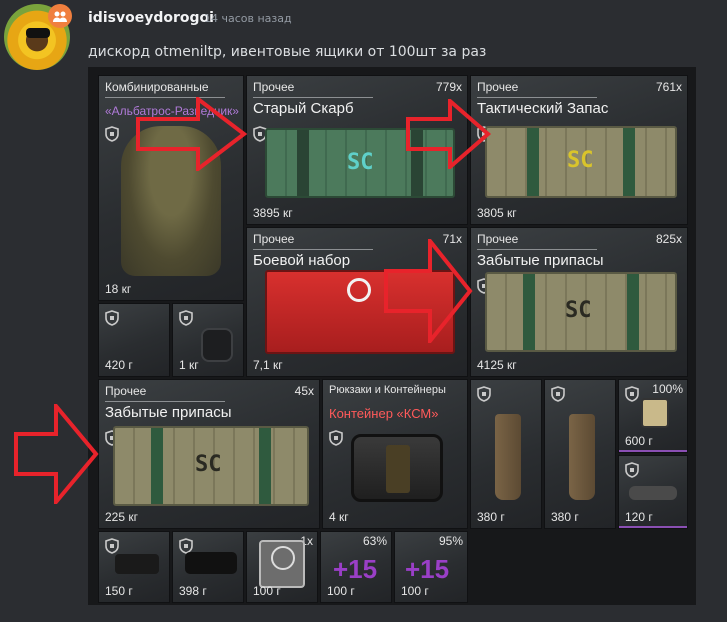 This screenshot has width=727, height=622. Describe the element at coordinates (268, 365) in the screenshot. I see `tile-weight: 7,1 кг` at that location.